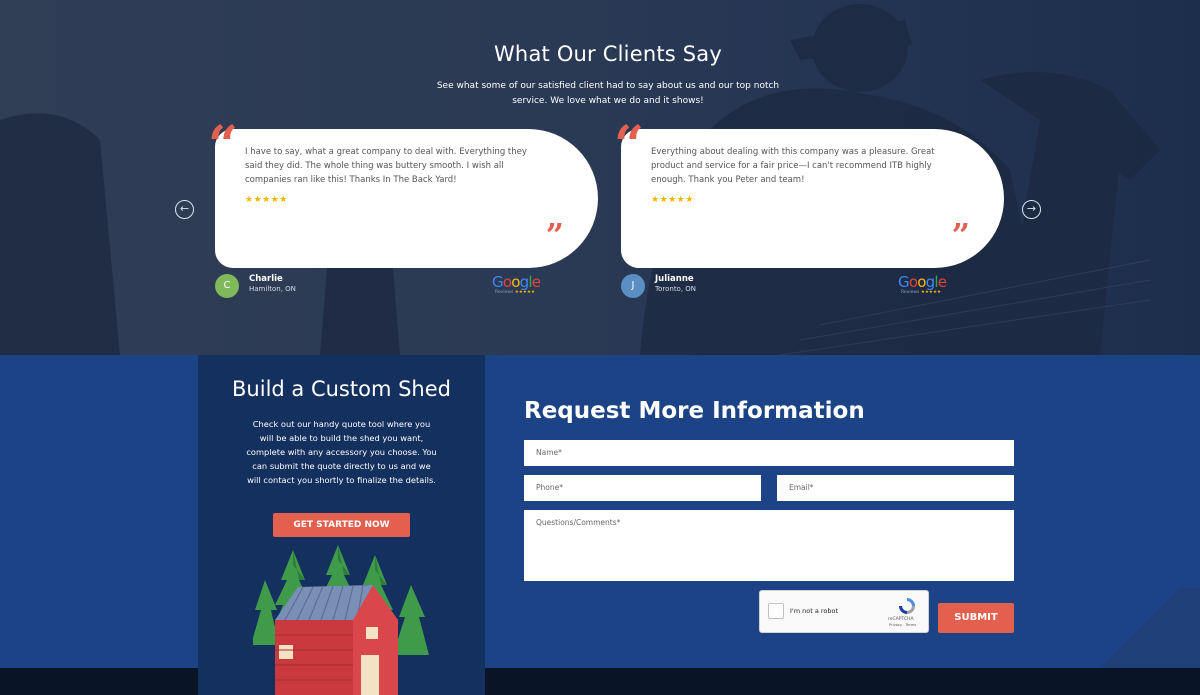 This screenshot has height=695, width=1200. I want to click on get-started-button: GET STARTED NOW, so click(341, 525).